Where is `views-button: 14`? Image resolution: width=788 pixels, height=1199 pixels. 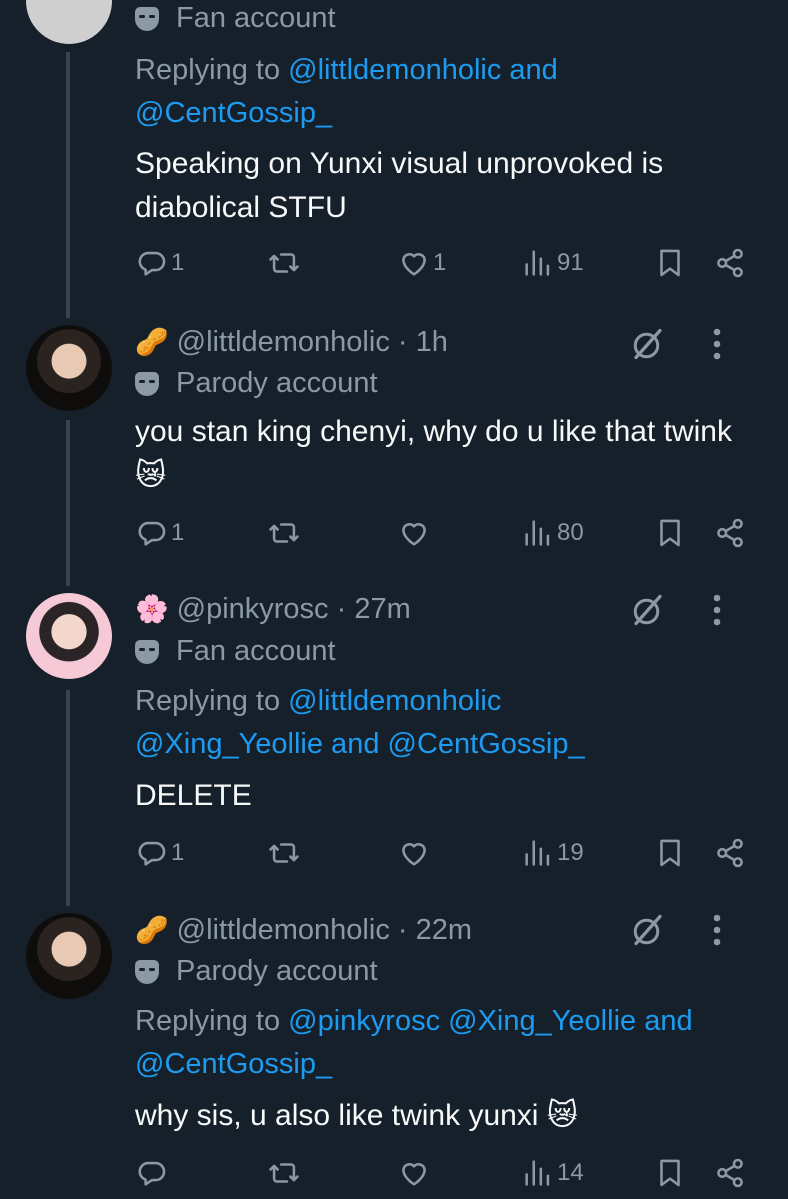
views-button: 14 is located at coordinates (552, 1173).